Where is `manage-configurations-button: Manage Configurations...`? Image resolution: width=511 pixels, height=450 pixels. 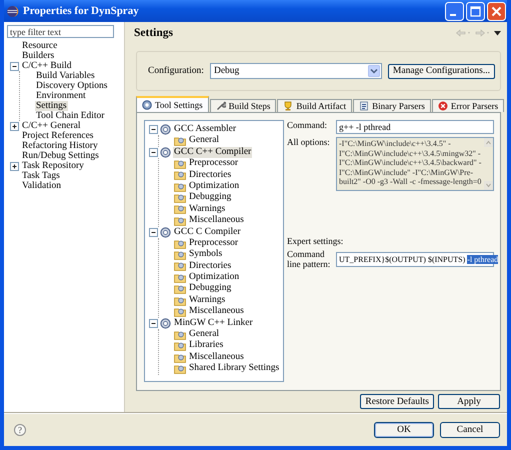
manage-configurations-button: Manage Configurations... is located at coordinates (441, 71).